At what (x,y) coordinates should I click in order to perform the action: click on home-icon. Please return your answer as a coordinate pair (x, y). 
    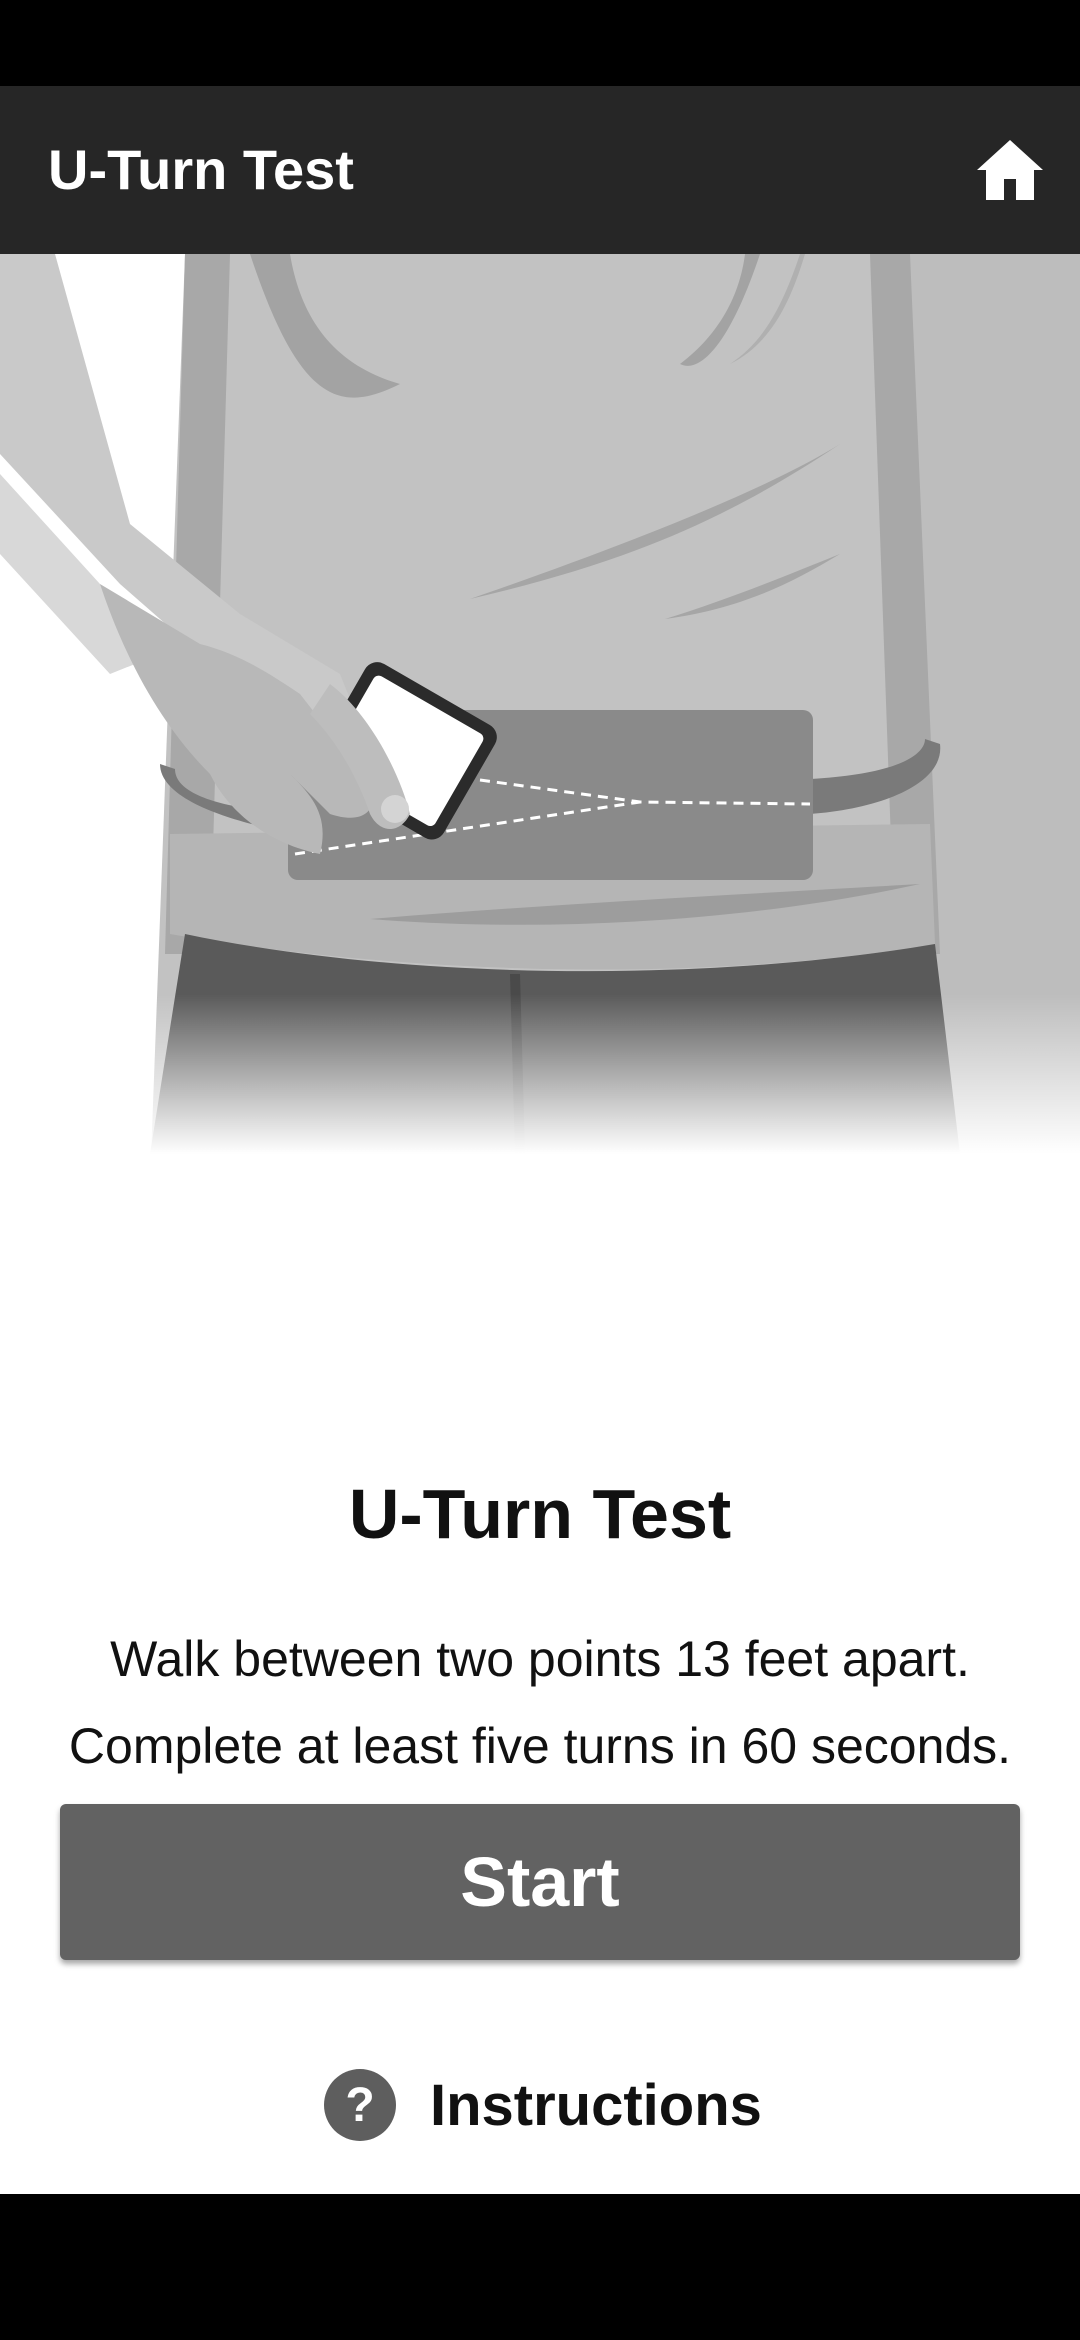
    Looking at the image, I should click on (1010, 170).